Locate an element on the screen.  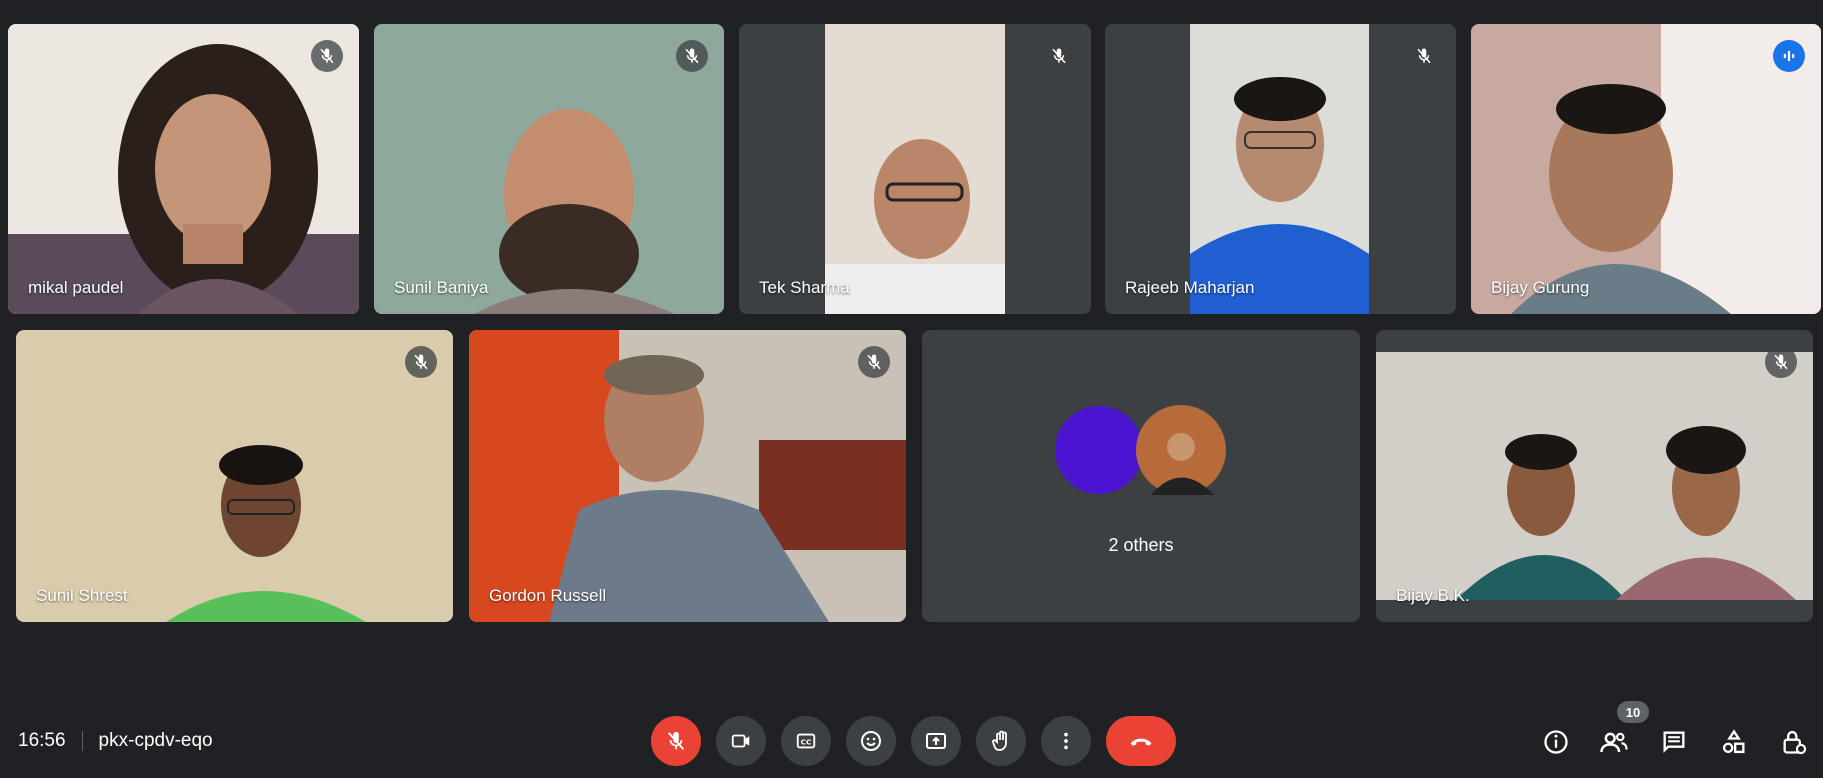
captions-icon: CC is located at coordinates (806, 741).